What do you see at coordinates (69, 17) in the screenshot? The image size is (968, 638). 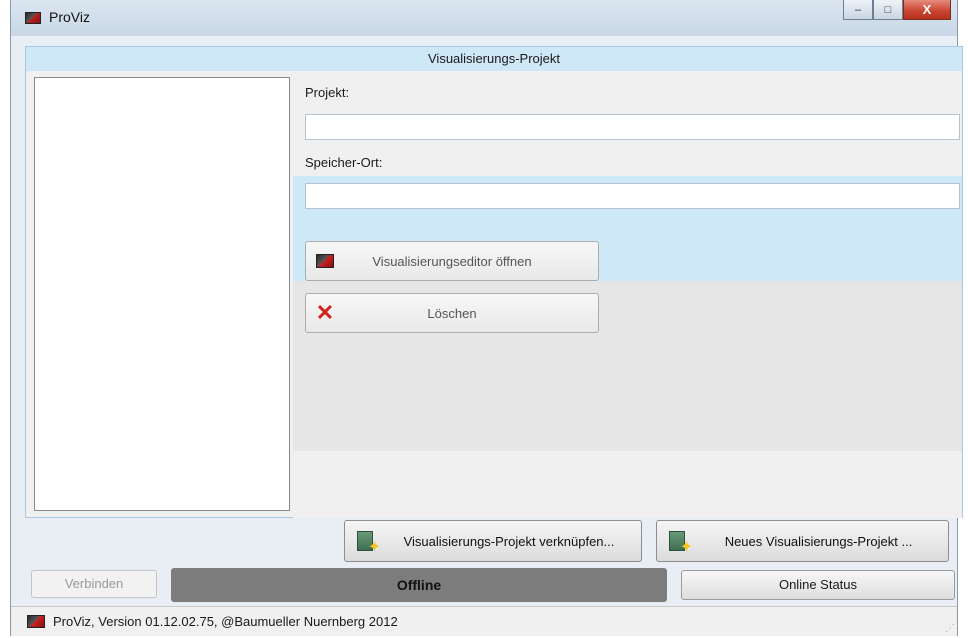 I see `window-title: ProViz` at bounding box center [69, 17].